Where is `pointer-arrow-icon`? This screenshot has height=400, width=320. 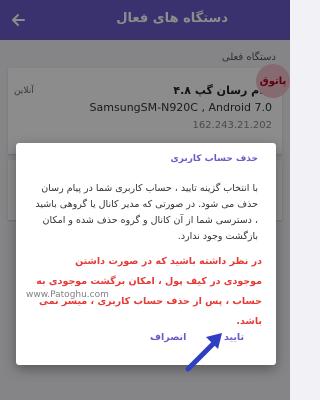
pointer-arrow-icon is located at coordinates (203, 352).